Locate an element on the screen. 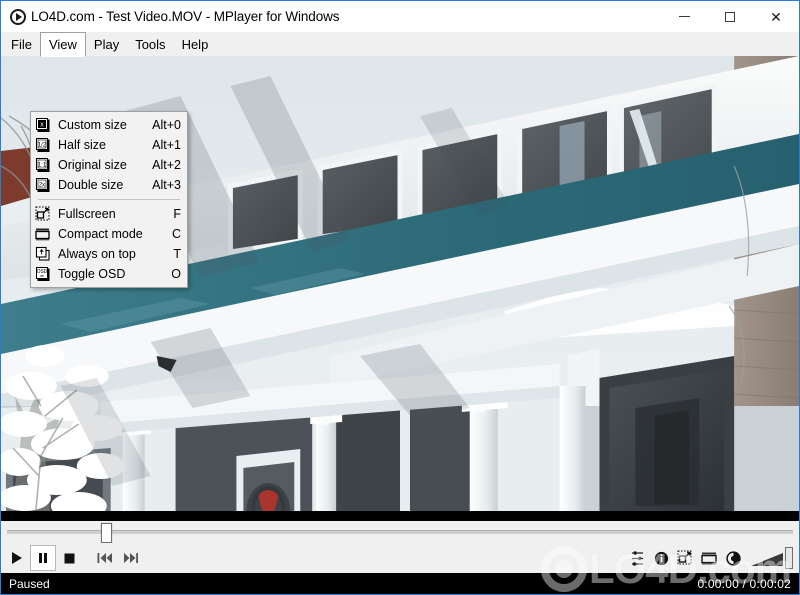 Image resolution: width=800 pixels, height=595 pixels. menu-item-toggle-osd: OSD ▪▪ Toggle OSD O is located at coordinates (109, 274).